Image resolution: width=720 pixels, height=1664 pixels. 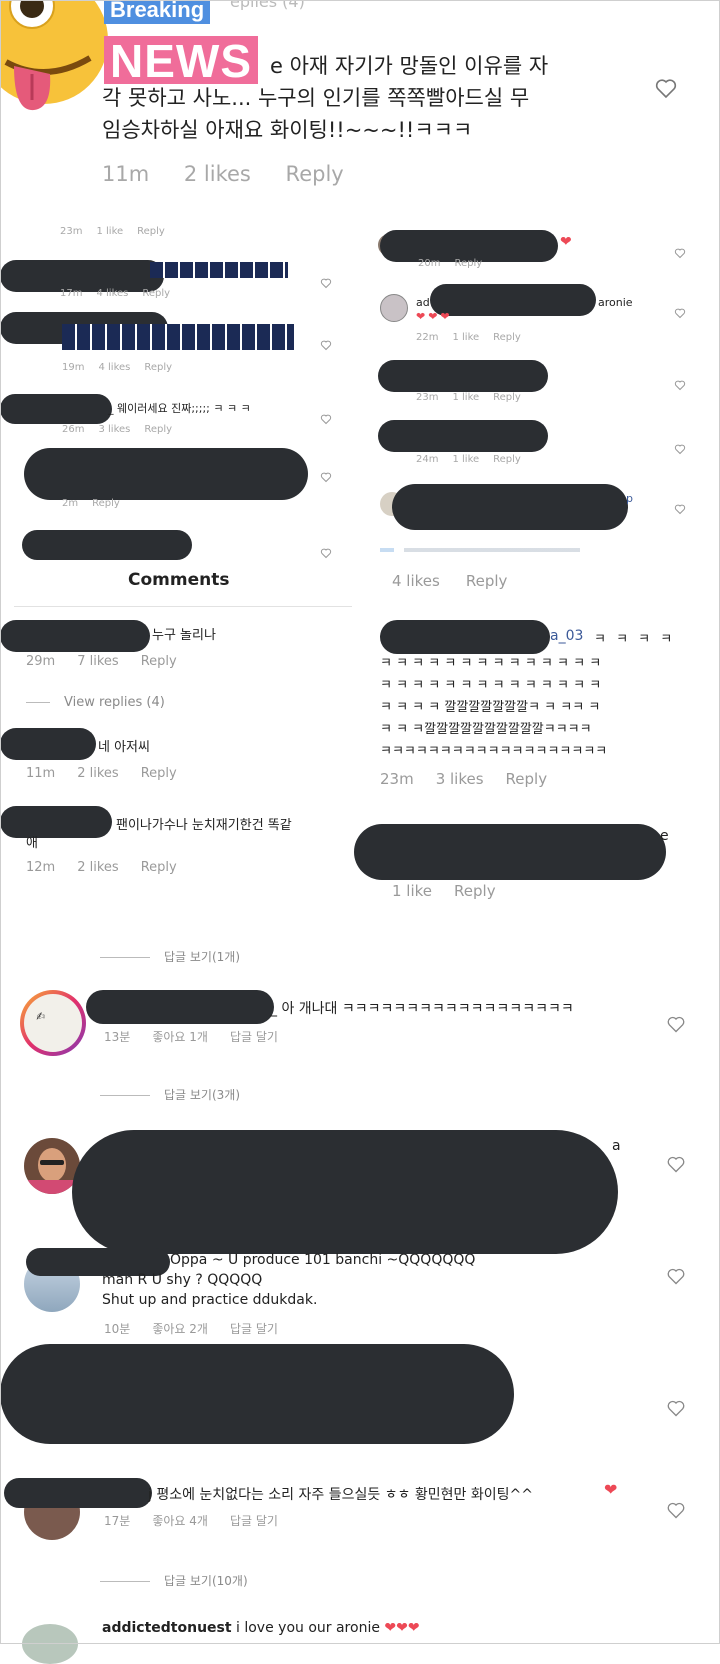 I want to click on comment-text: man R U shy ? QQQQQ, so click(x=182, y=1280).